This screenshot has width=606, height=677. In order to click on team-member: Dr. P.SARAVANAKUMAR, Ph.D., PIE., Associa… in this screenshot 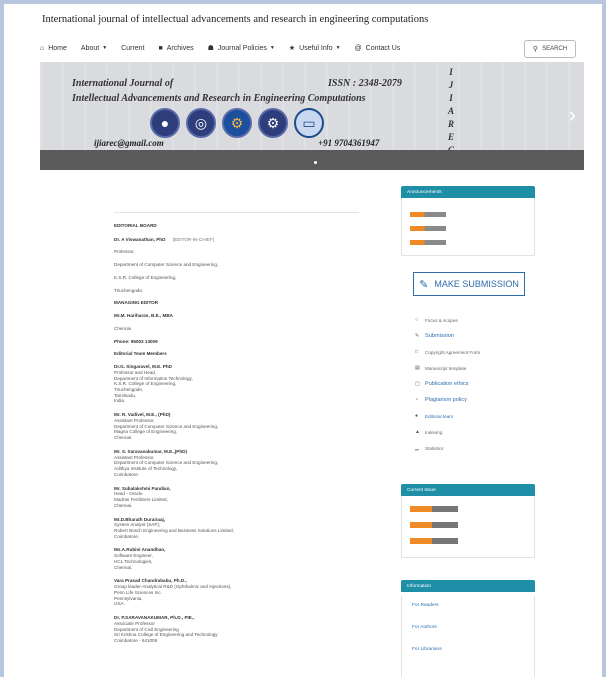, I will do `click(236, 629)`.